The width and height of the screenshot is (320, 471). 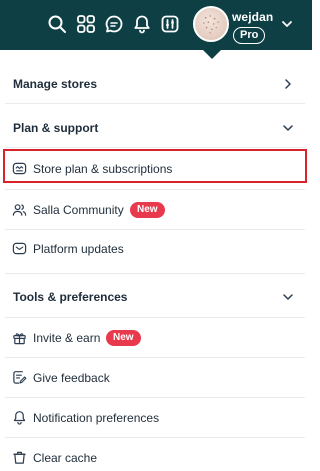 I want to click on updates-icon, so click(x=19, y=248).